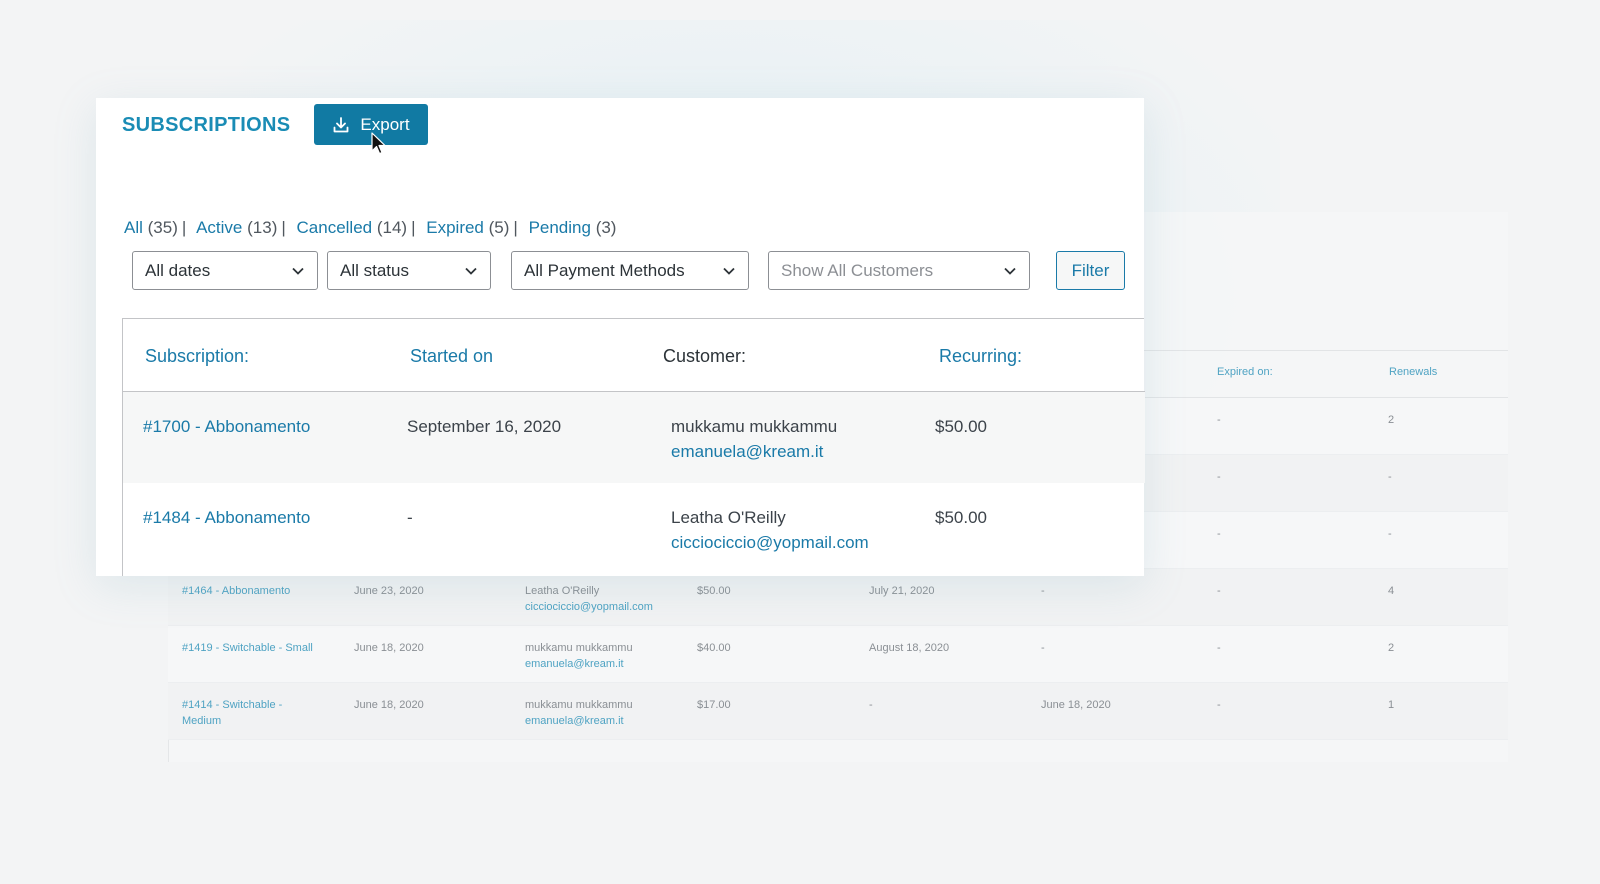  What do you see at coordinates (197, 356) in the screenshot?
I see `header-subscription: Subscription:` at bounding box center [197, 356].